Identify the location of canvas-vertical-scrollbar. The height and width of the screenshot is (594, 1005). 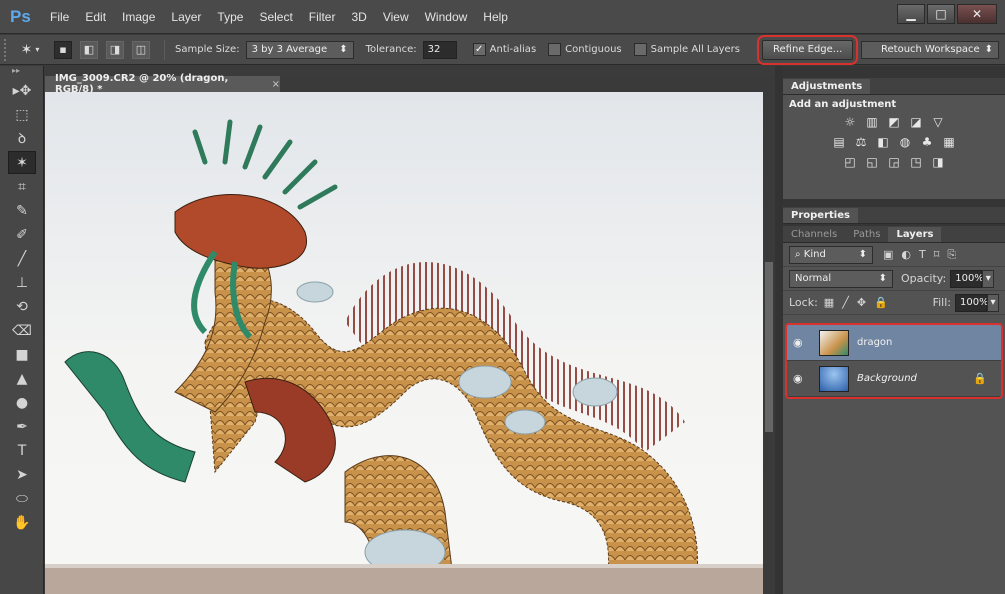
(769, 343).